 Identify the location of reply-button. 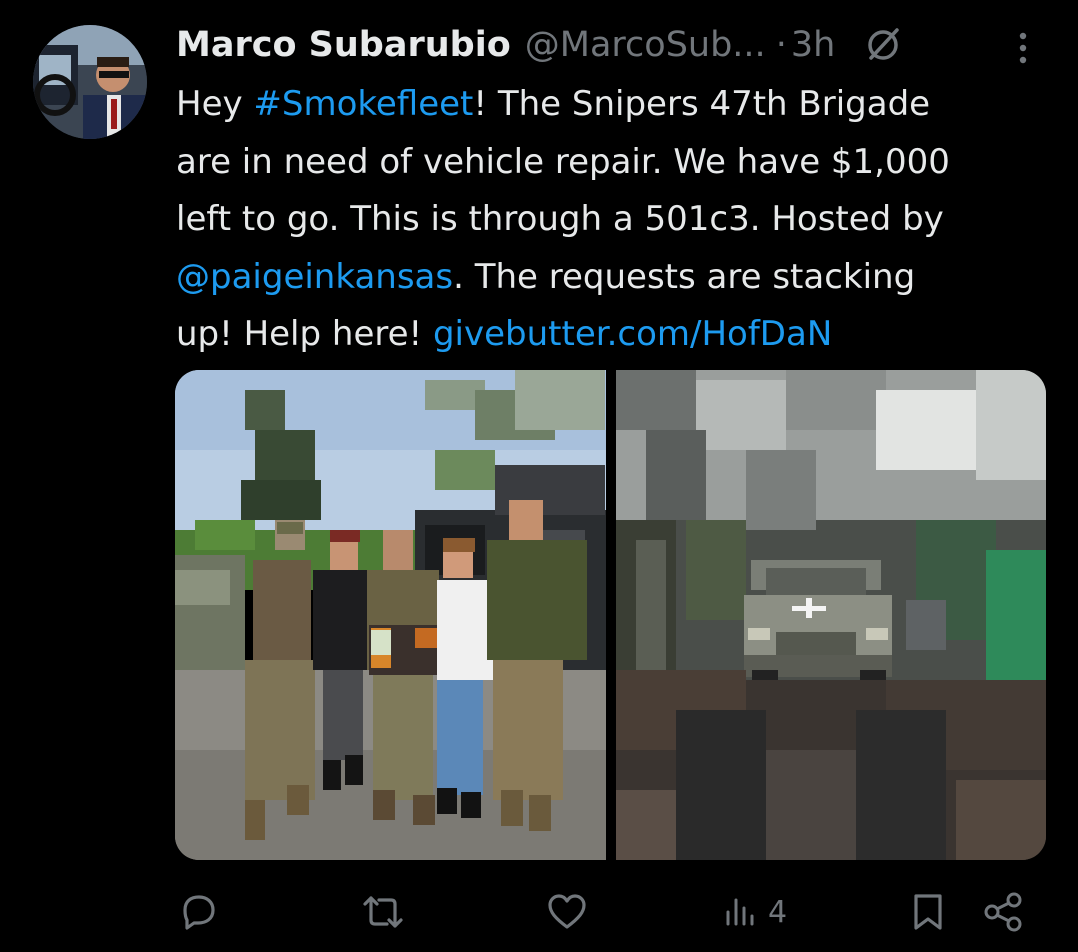
(199, 912).